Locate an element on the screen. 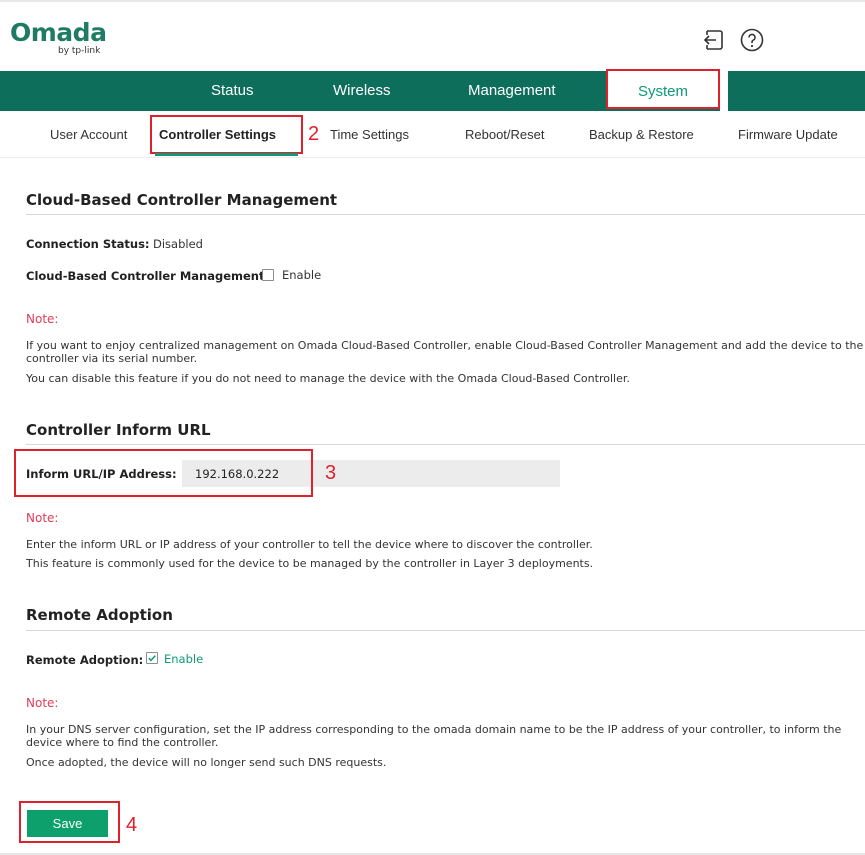  omada-logo: Omada by tp-link is located at coordinates (58, 37).